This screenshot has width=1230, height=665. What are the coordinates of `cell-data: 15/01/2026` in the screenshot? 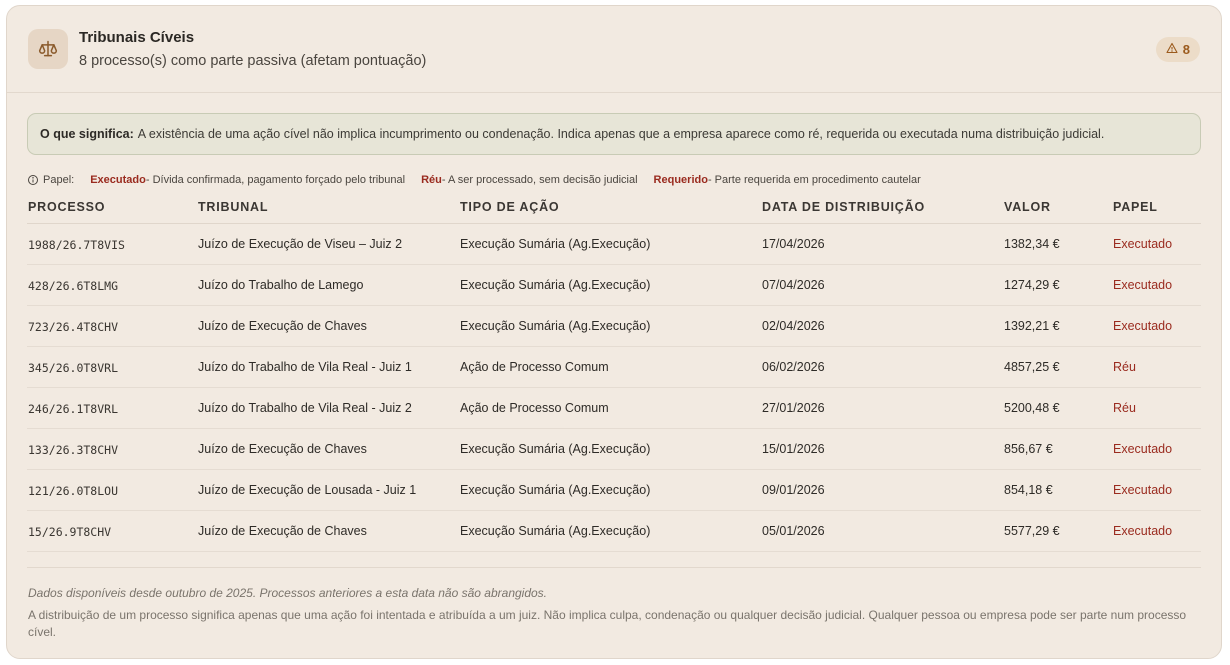 It's located at (793, 449).